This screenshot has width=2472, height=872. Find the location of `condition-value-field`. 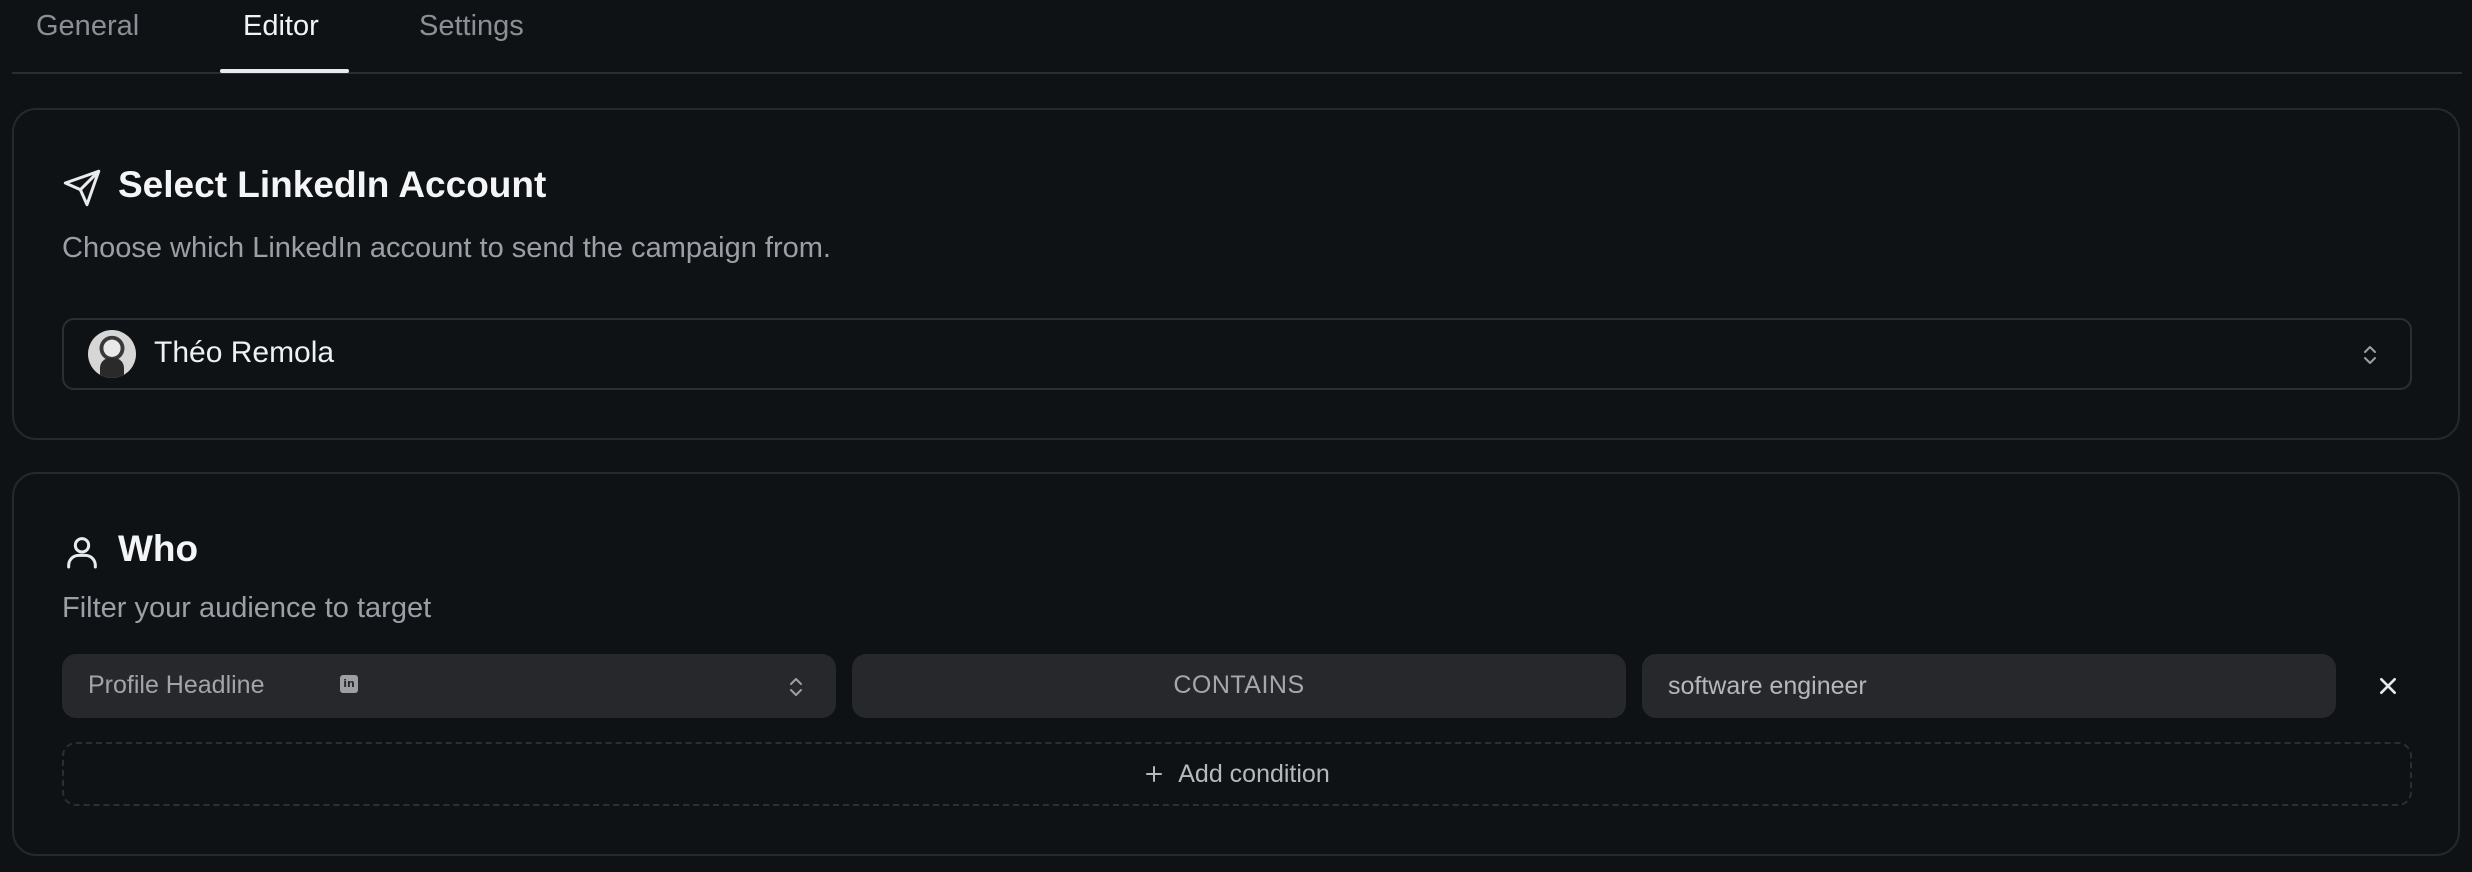

condition-value-field is located at coordinates (1989, 686).